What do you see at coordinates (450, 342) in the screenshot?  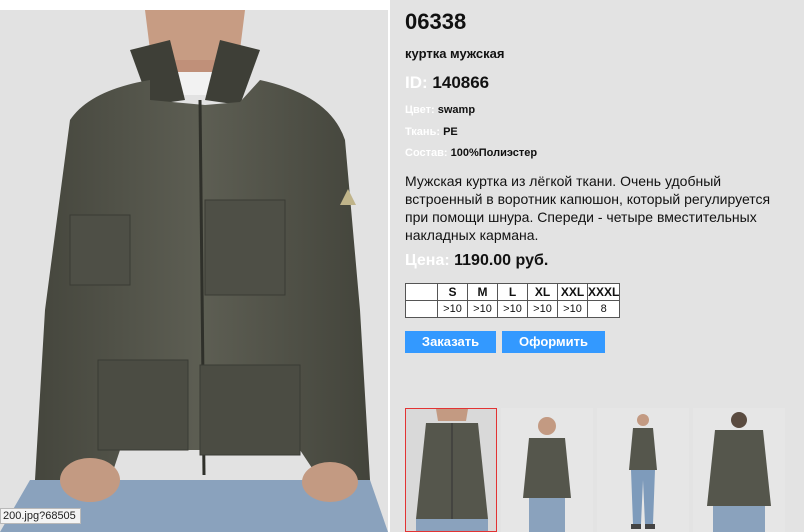 I see `order-button: Заказать` at bounding box center [450, 342].